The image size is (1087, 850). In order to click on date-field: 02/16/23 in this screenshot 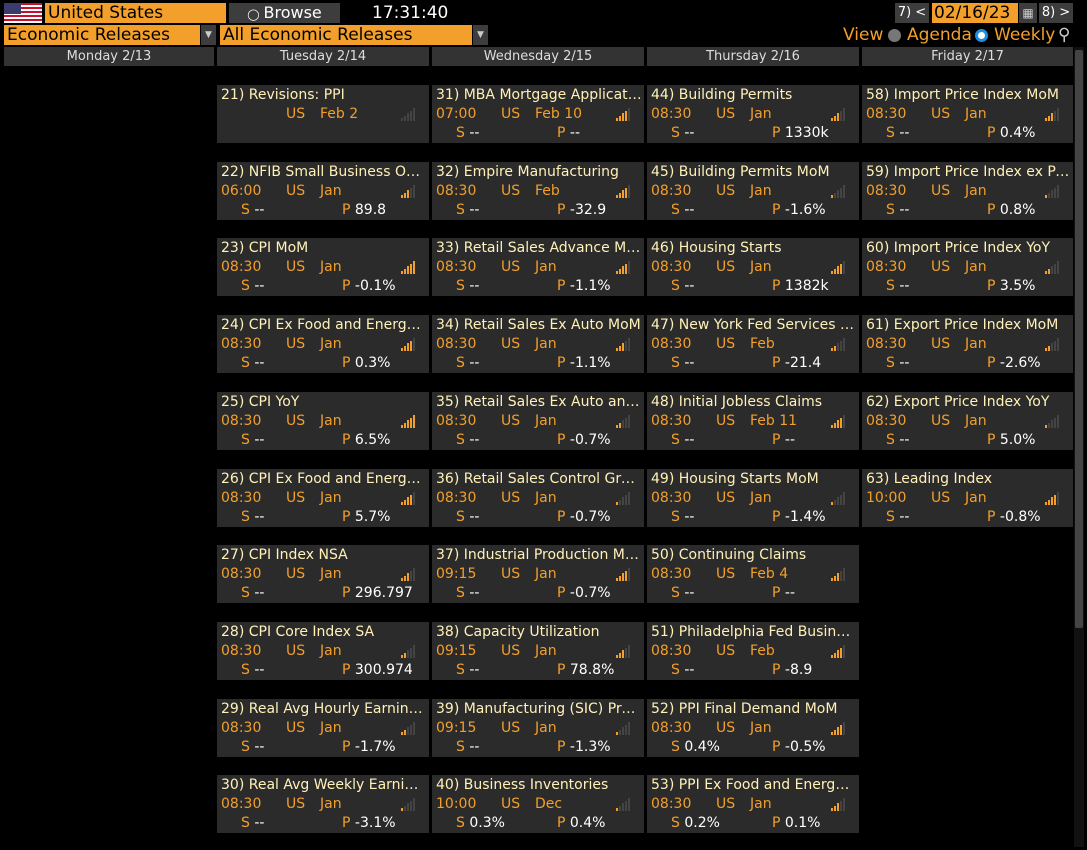, I will do `click(975, 13)`.